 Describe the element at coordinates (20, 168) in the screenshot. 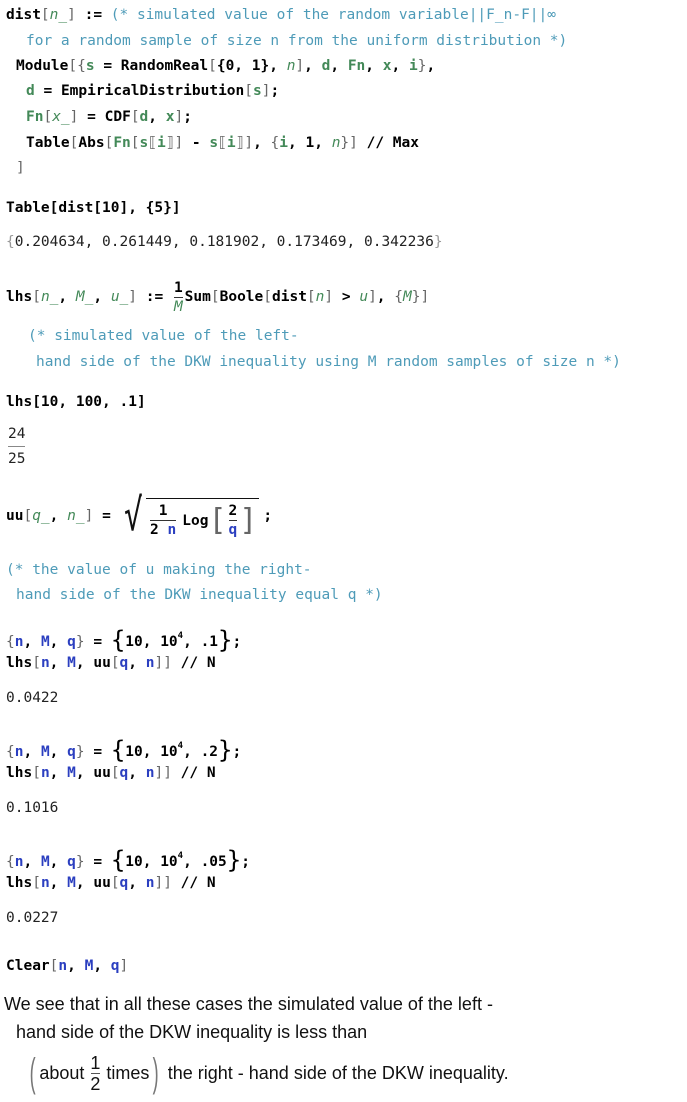

I see `code-line: ]` at that location.